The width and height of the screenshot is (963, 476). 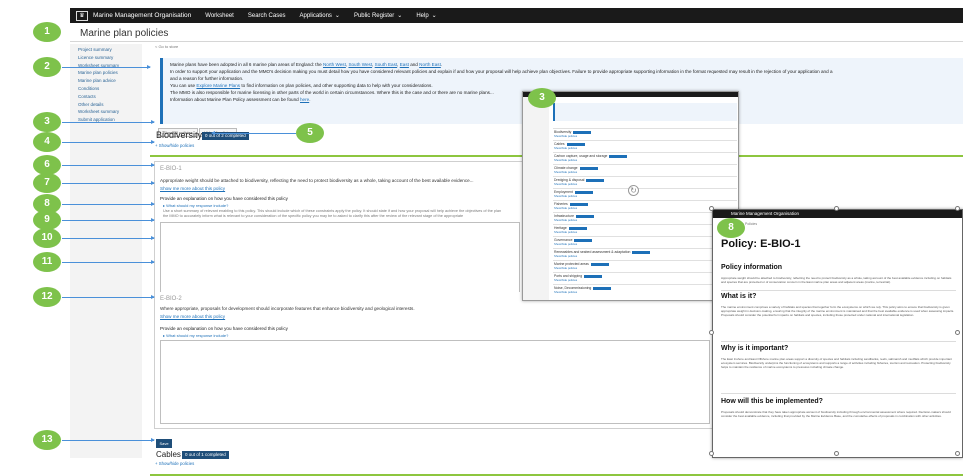 What do you see at coordinates (207, 78) in the screenshot?
I see `info-line: and a reason for further information.` at bounding box center [207, 78].